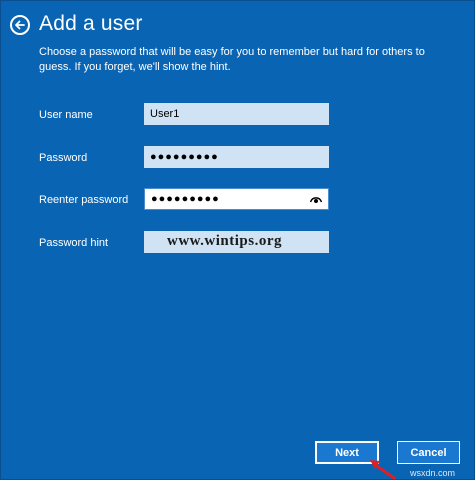  Describe the element at coordinates (225, 241) in the screenshot. I see `watermark: www.wintips.org` at that location.